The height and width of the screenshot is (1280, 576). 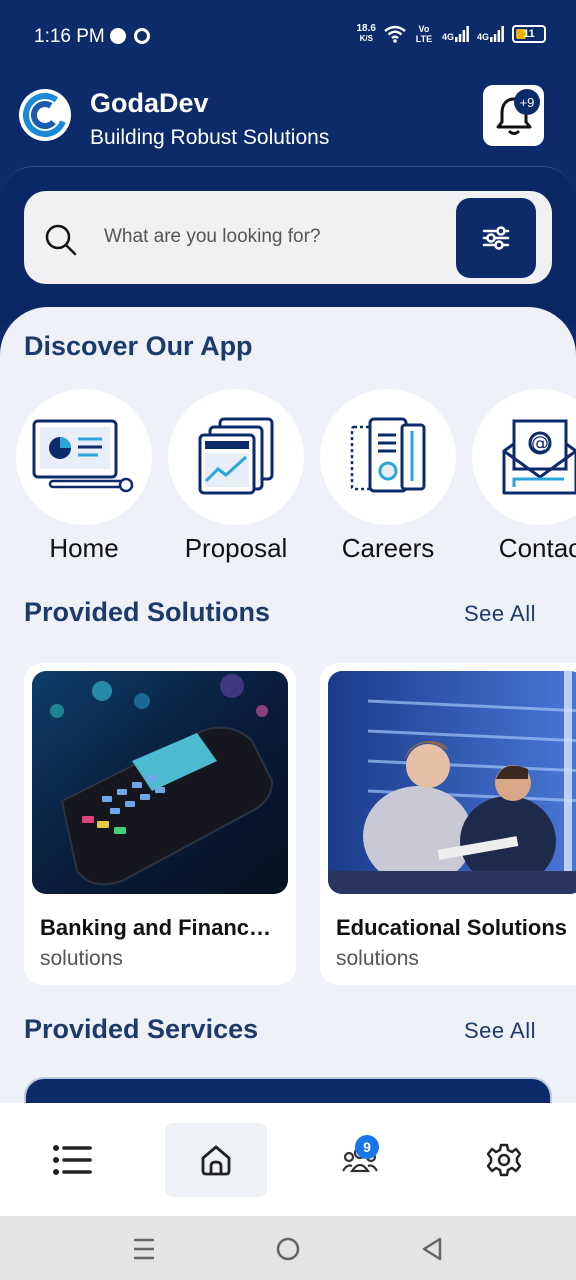 I want to click on search-icon, so click(x=61, y=240).